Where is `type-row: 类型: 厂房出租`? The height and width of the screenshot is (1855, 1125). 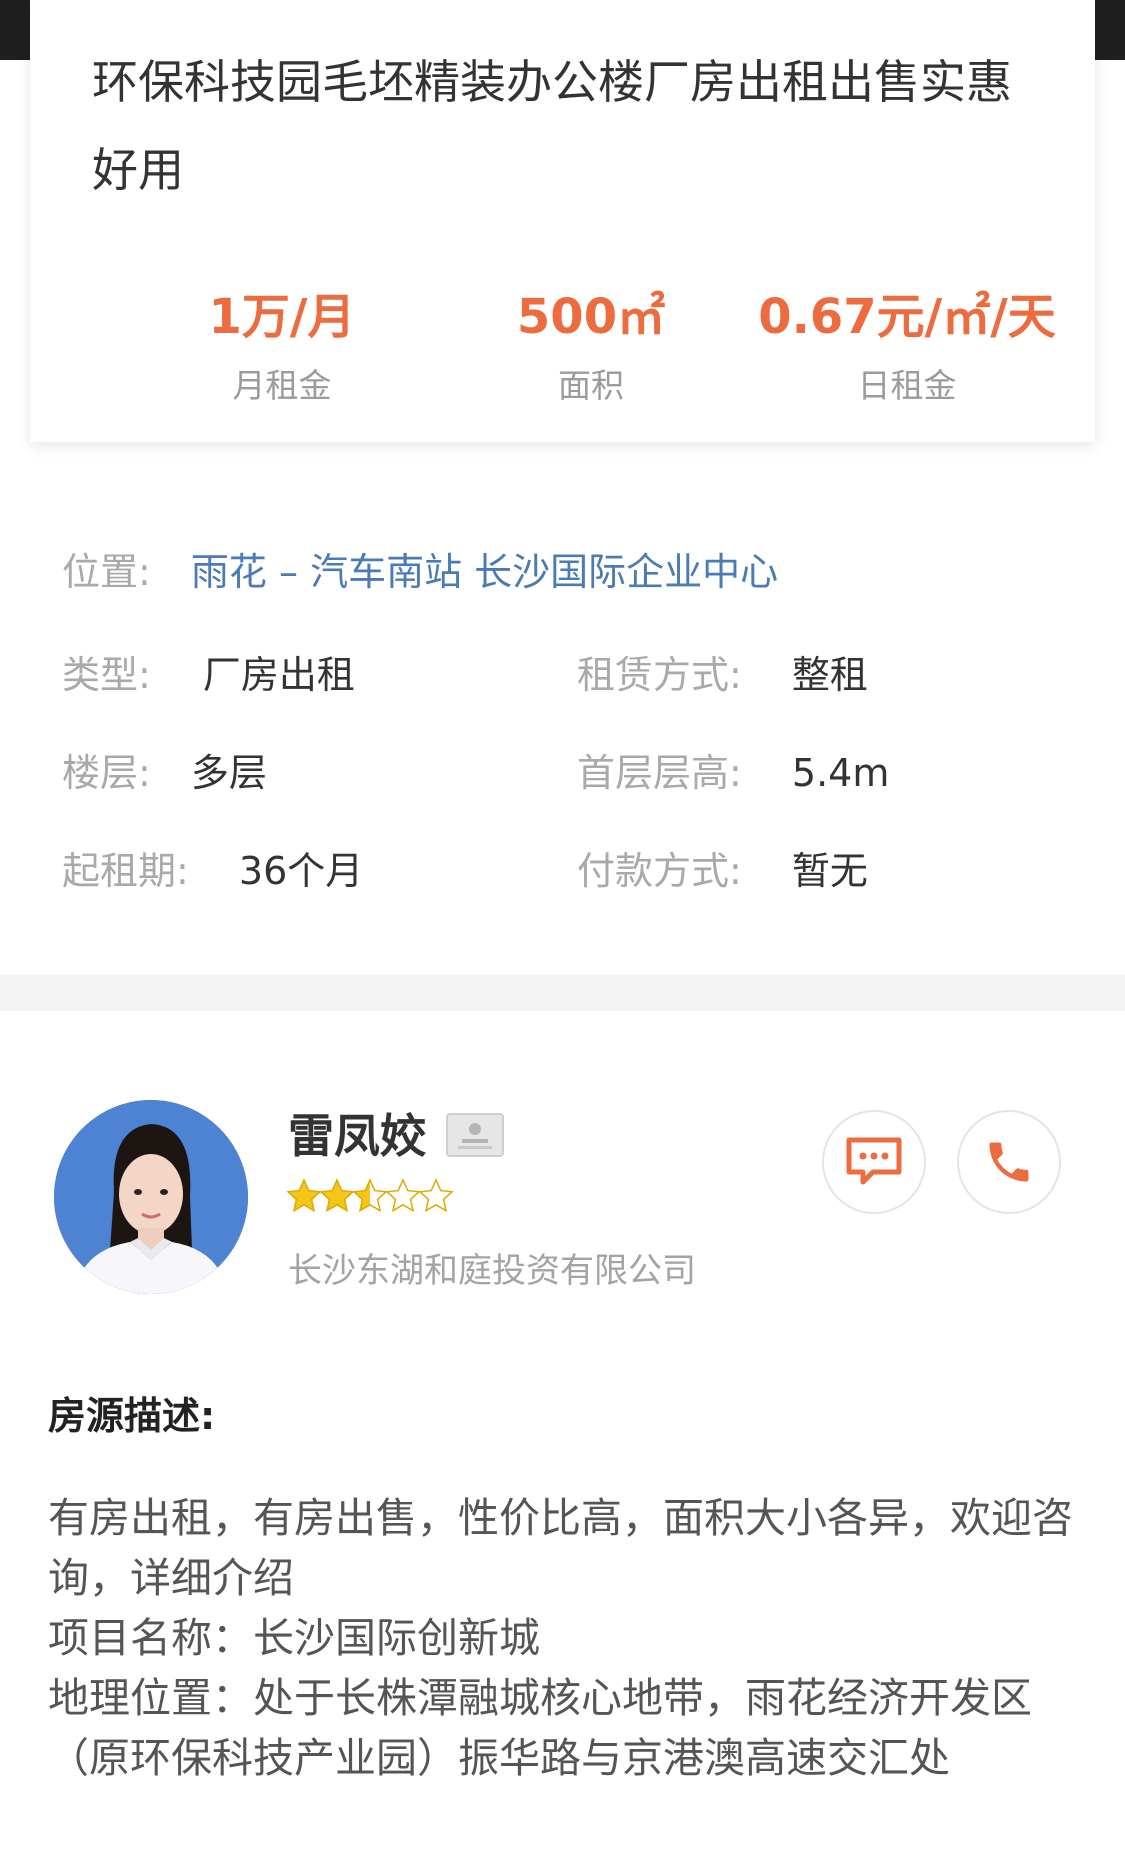
type-row: 类型: 厂房出租 is located at coordinates (208, 675).